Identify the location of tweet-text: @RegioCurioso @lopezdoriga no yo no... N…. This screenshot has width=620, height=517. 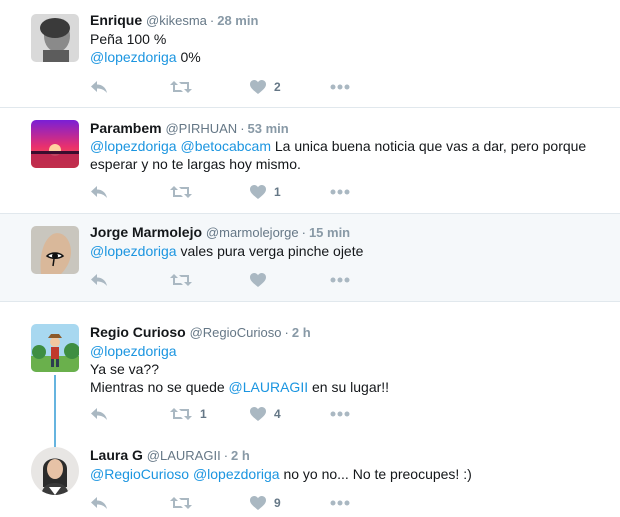
(347, 474).